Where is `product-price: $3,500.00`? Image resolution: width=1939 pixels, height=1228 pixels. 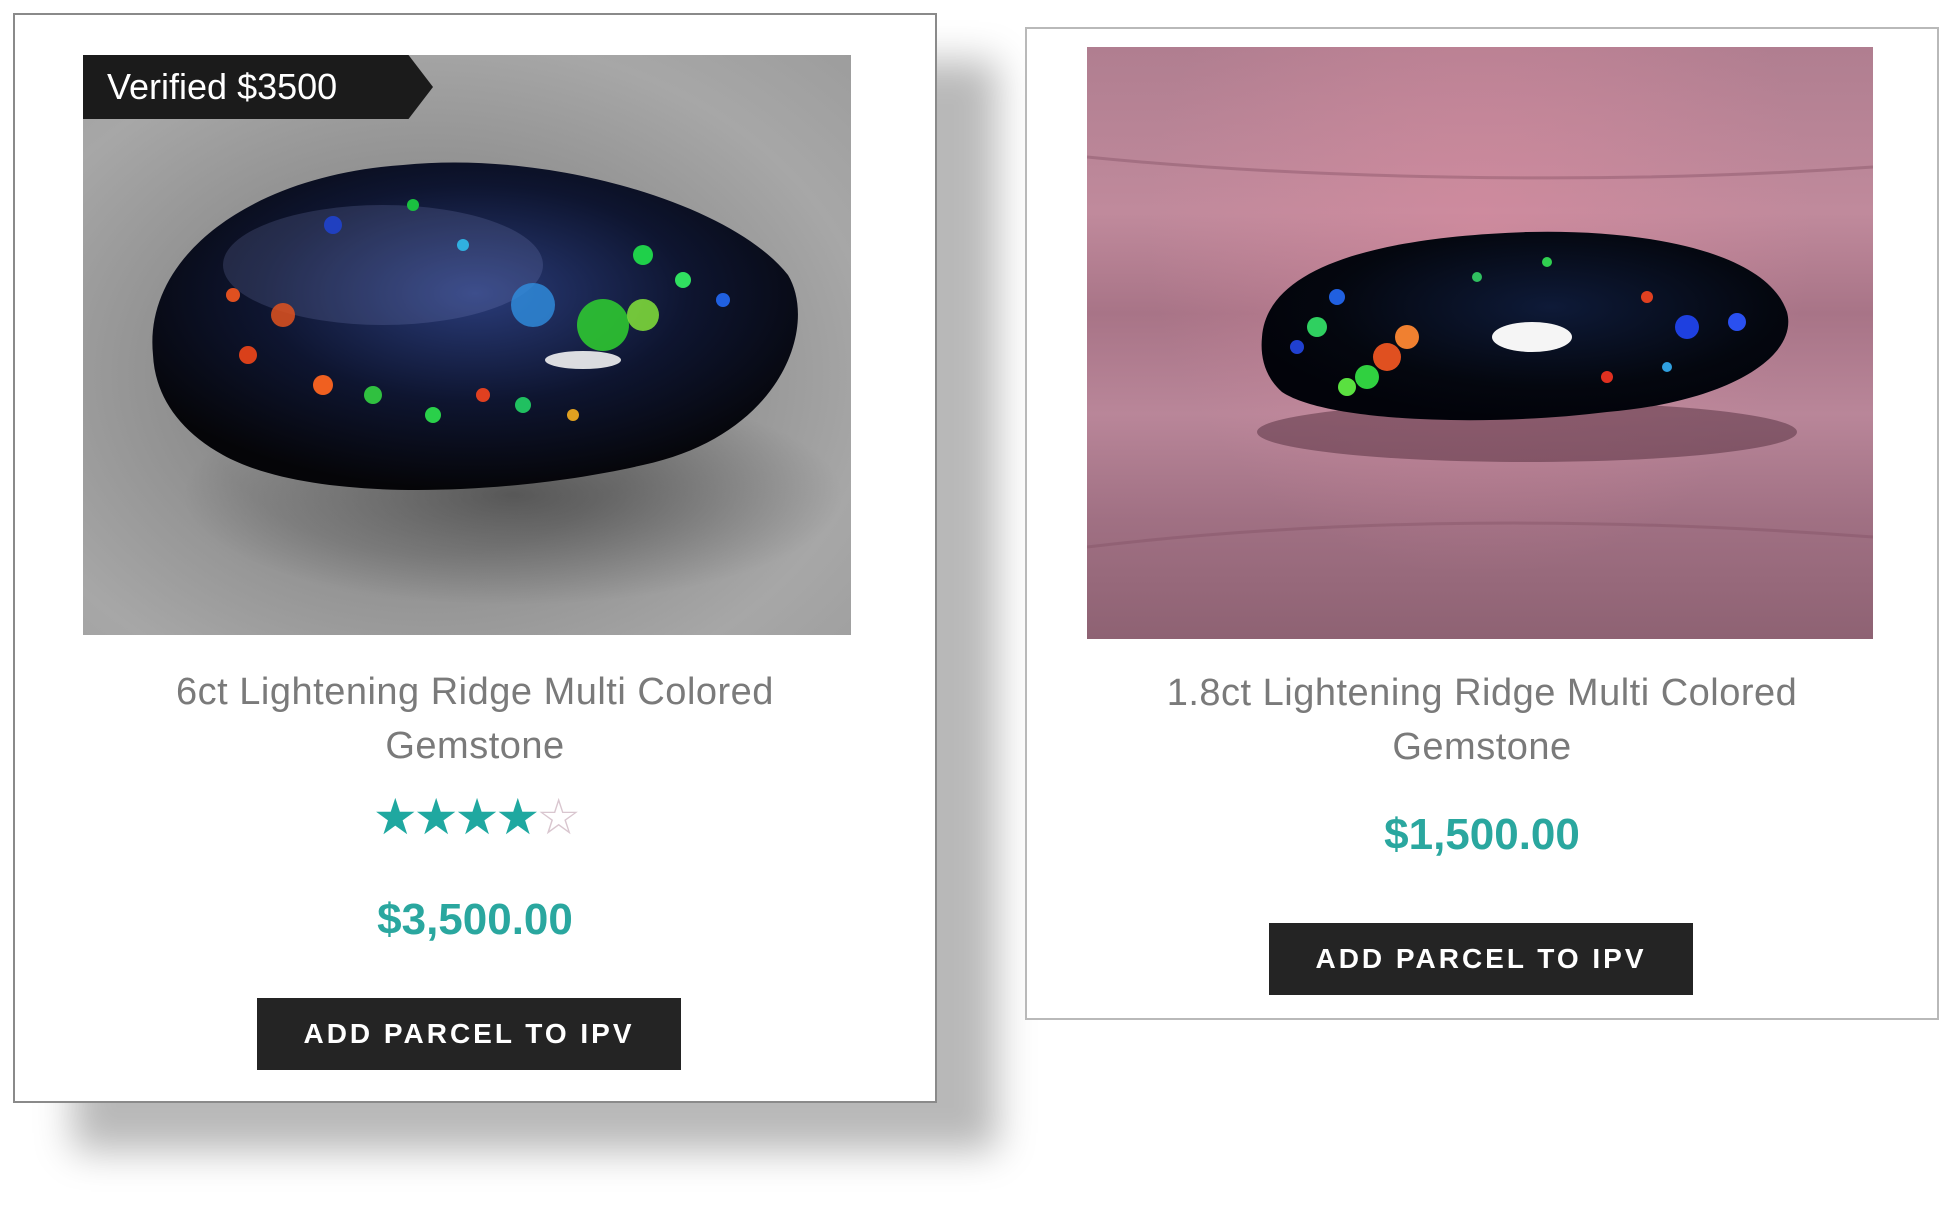
product-price: $3,500.00 is located at coordinates (475, 919).